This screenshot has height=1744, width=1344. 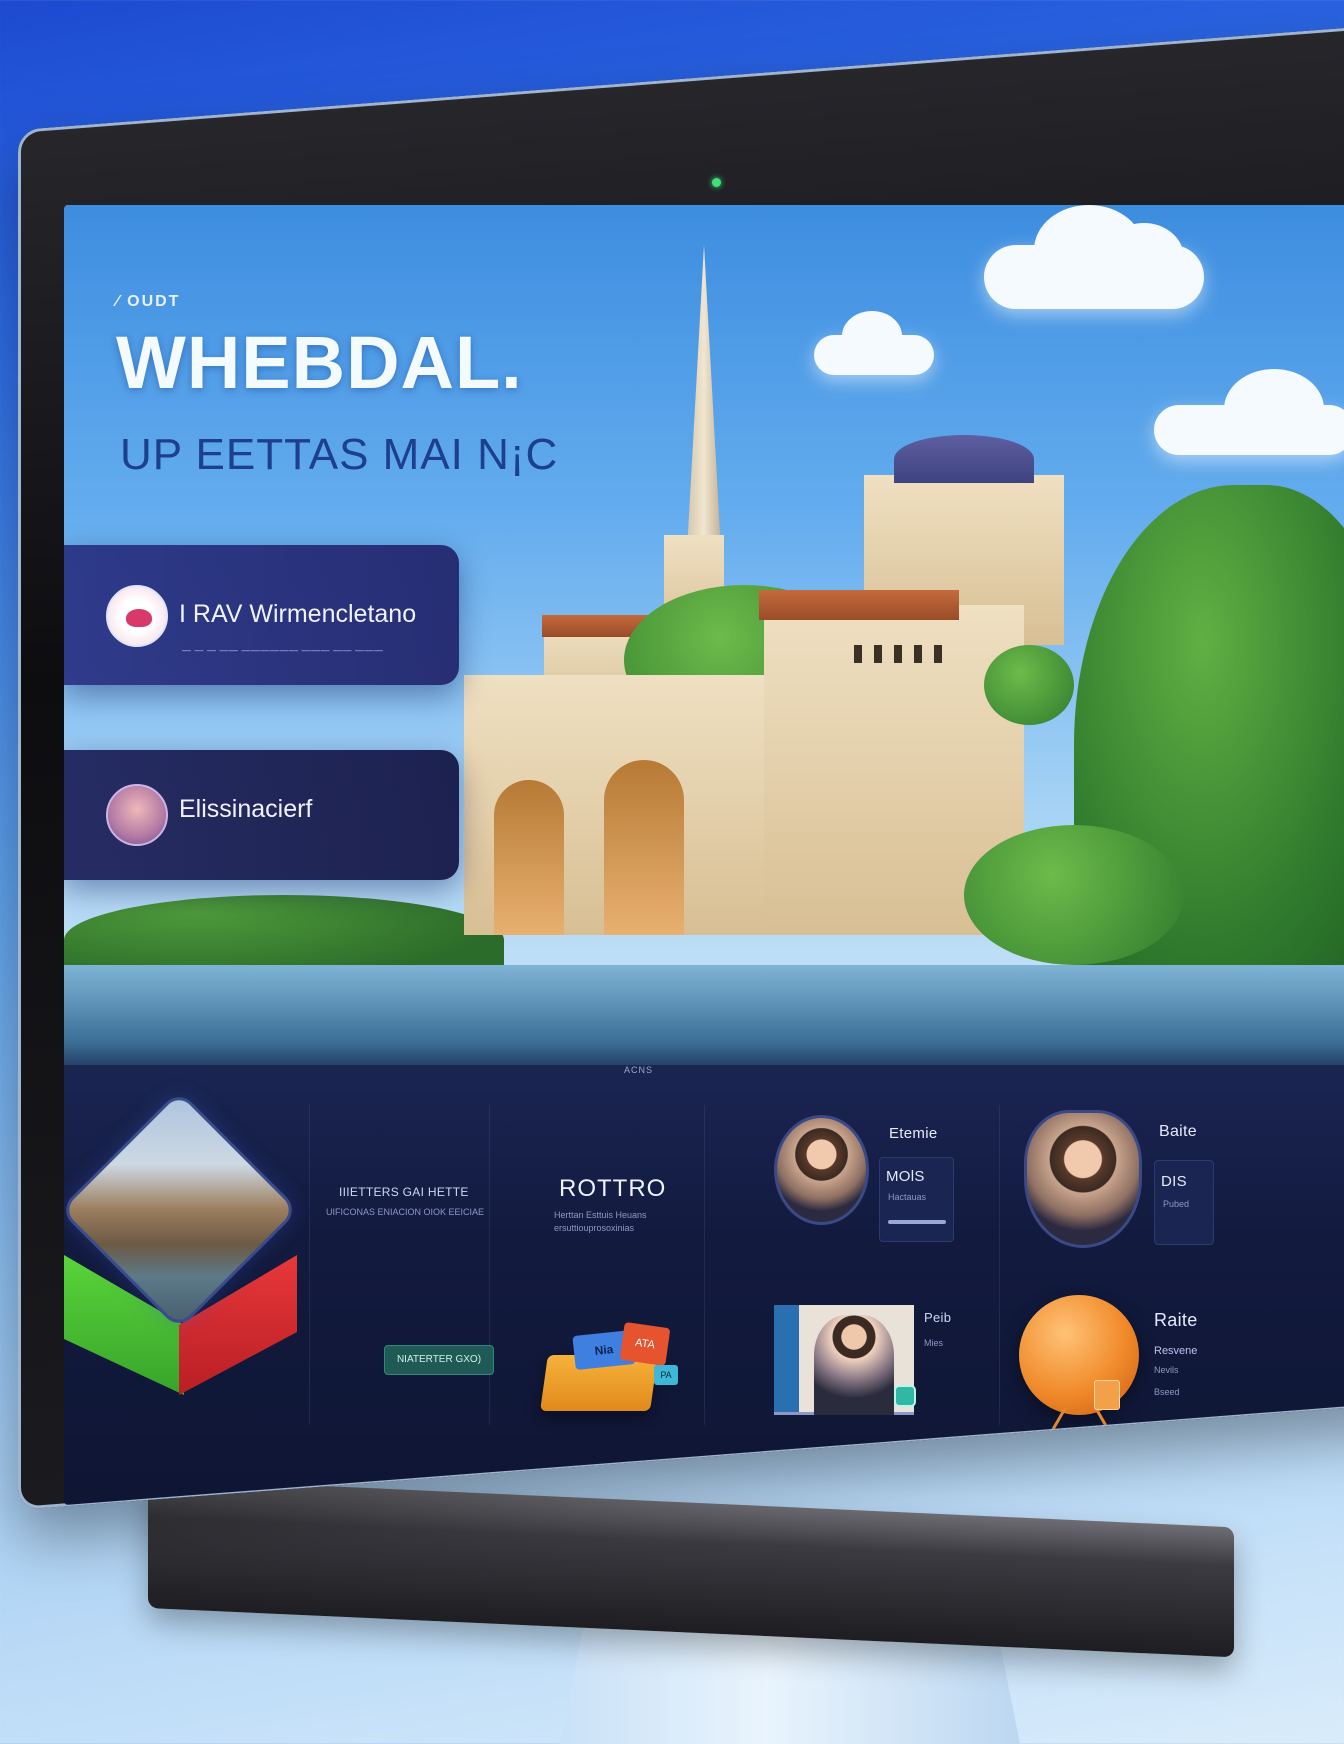 What do you see at coordinates (137, 815) in the screenshot?
I see `avatar` at bounding box center [137, 815].